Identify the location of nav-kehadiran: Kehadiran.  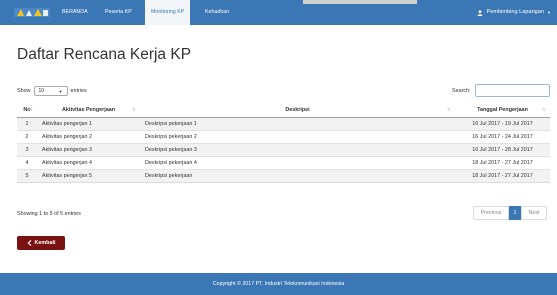
(217, 12).